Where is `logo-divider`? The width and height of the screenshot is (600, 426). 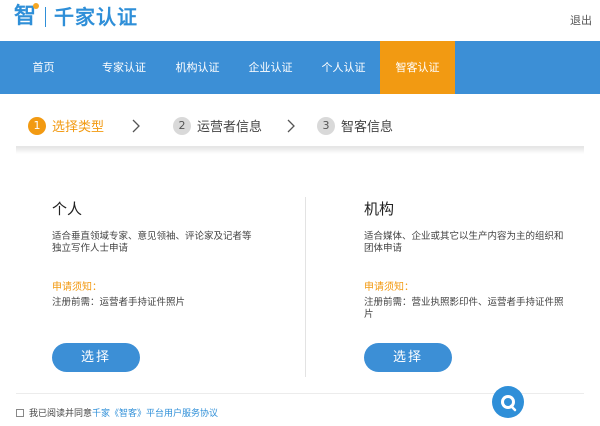
logo-divider is located at coordinates (46, 17).